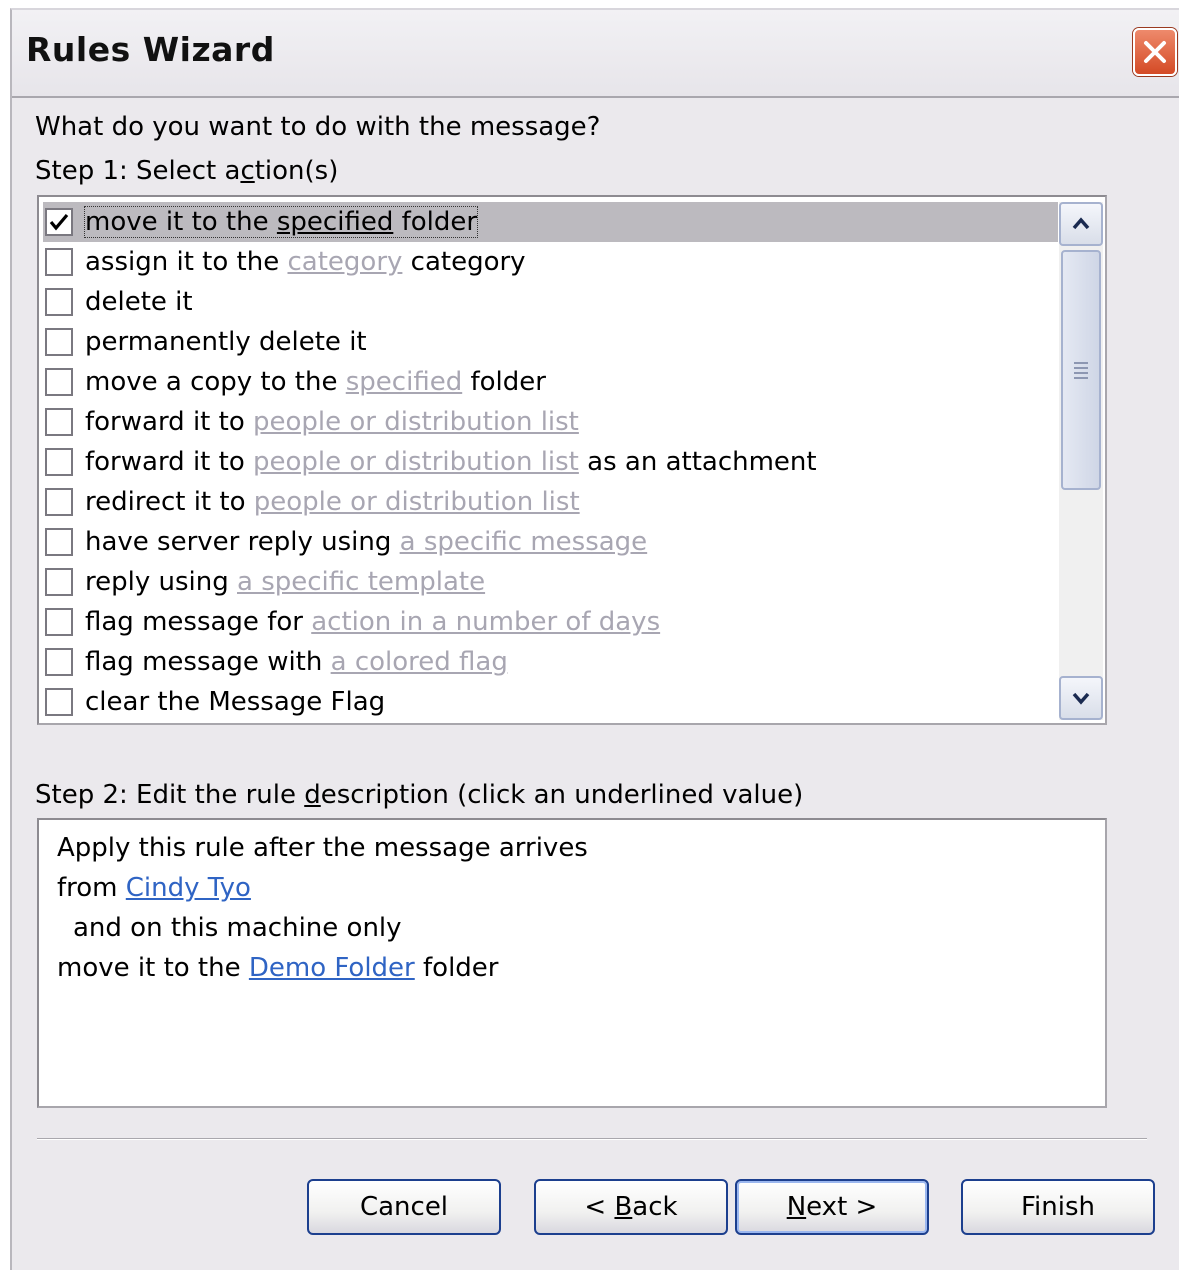  Describe the element at coordinates (318, 127) in the screenshot. I see `wizard-prompt: What do you want to do with the message?` at that location.